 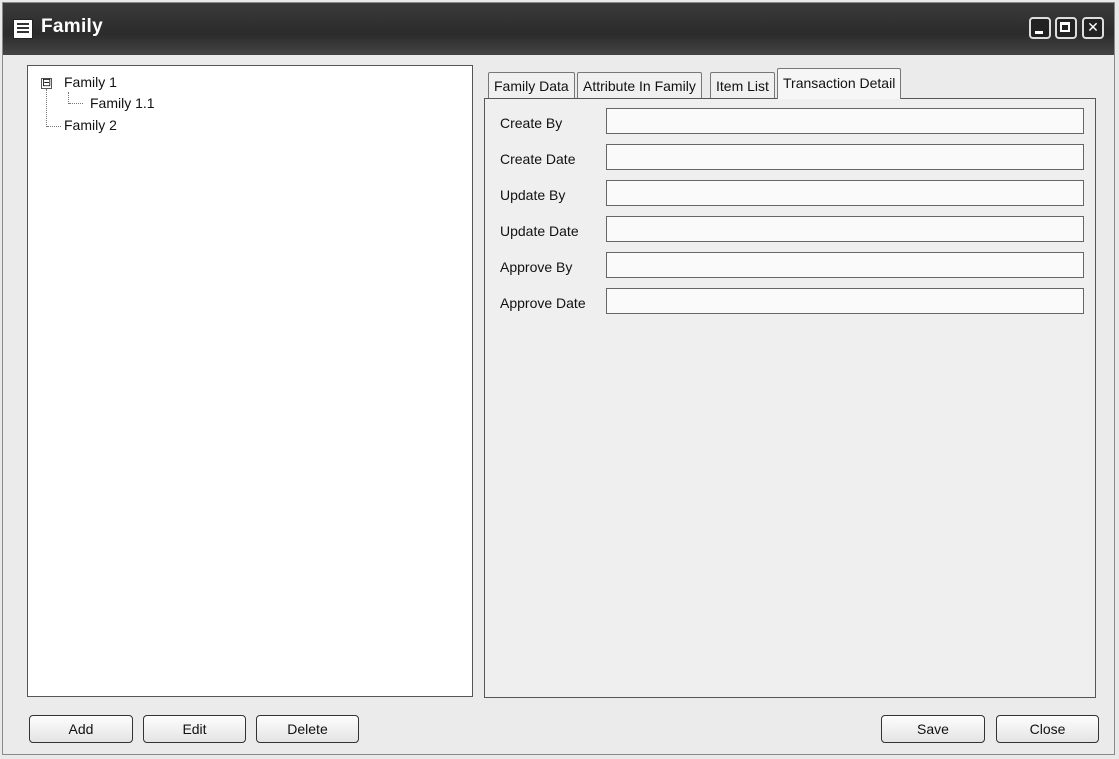 What do you see at coordinates (1047, 729) in the screenshot?
I see `close-button: Close` at bounding box center [1047, 729].